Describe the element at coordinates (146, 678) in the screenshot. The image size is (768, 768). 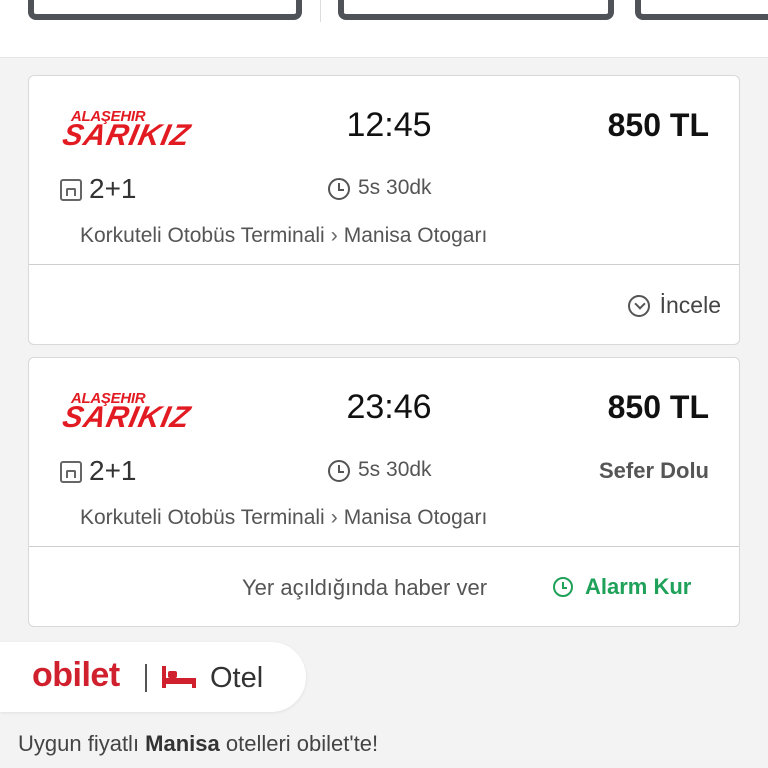
I see `banner-divider` at that location.